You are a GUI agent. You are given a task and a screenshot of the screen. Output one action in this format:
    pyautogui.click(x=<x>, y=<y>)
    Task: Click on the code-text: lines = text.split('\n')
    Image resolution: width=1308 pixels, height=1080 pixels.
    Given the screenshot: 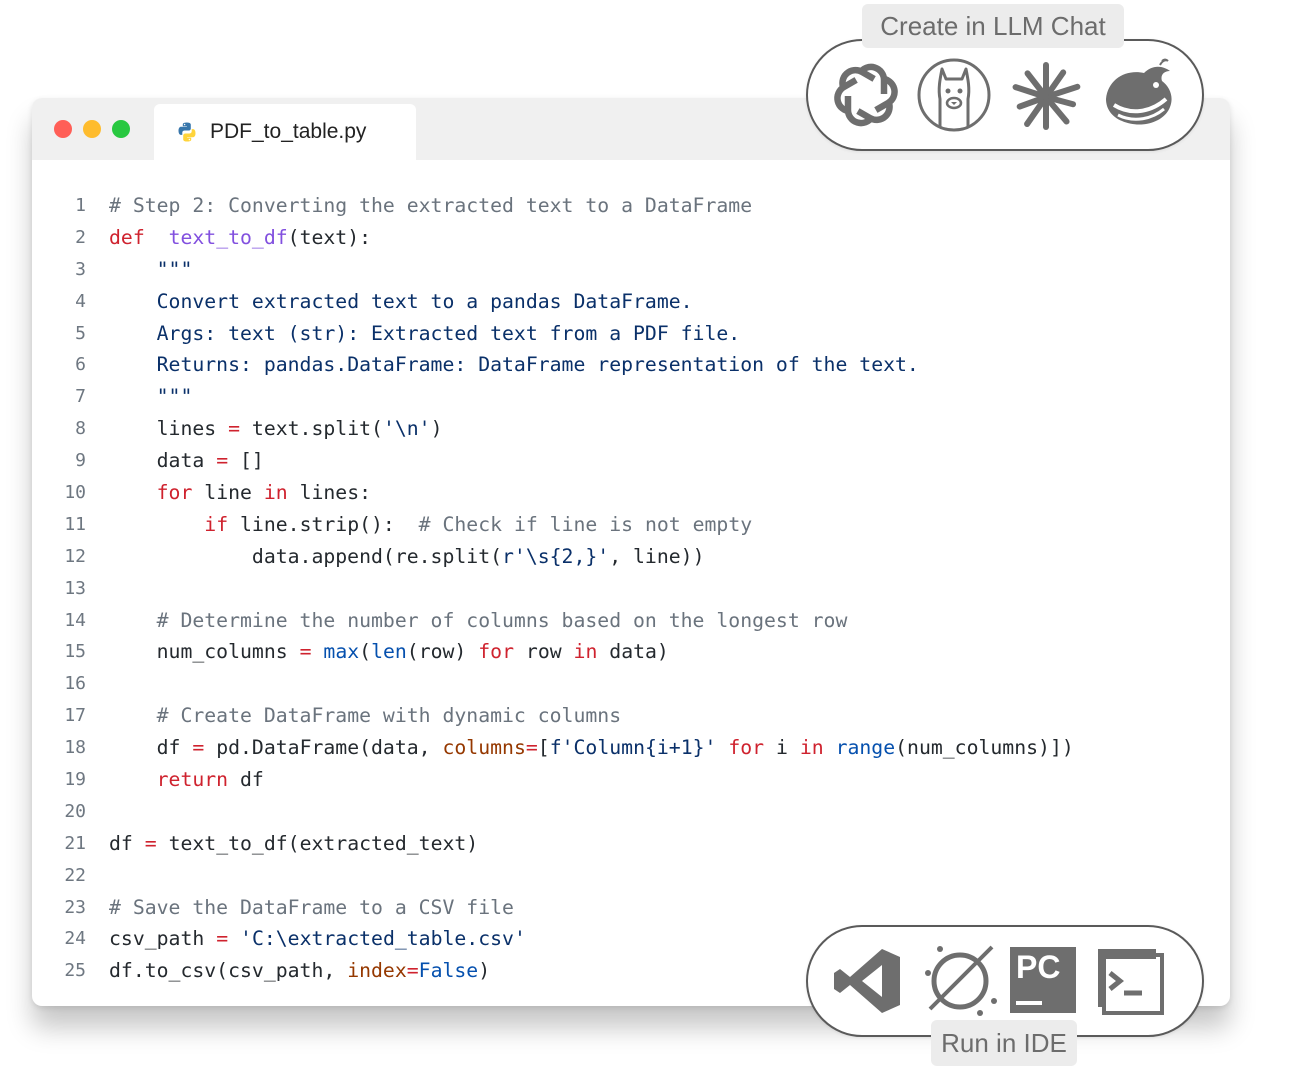 What is the action you would take?
    pyautogui.click(x=276, y=429)
    